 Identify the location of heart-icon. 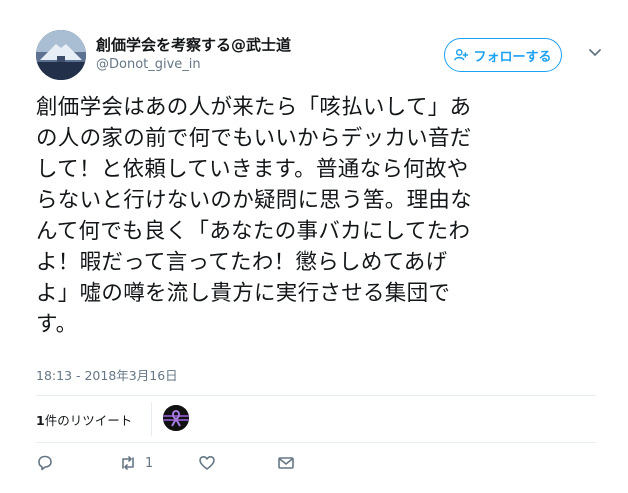
(207, 463).